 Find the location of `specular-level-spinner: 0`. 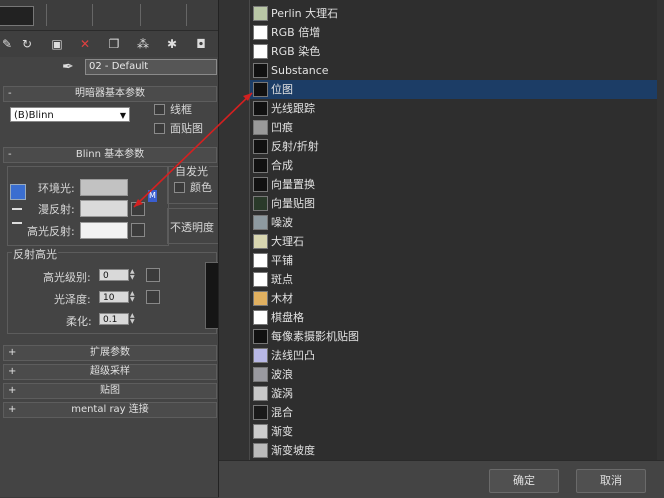

specular-level-spinner: 0 is located at coordinates (114, 275).